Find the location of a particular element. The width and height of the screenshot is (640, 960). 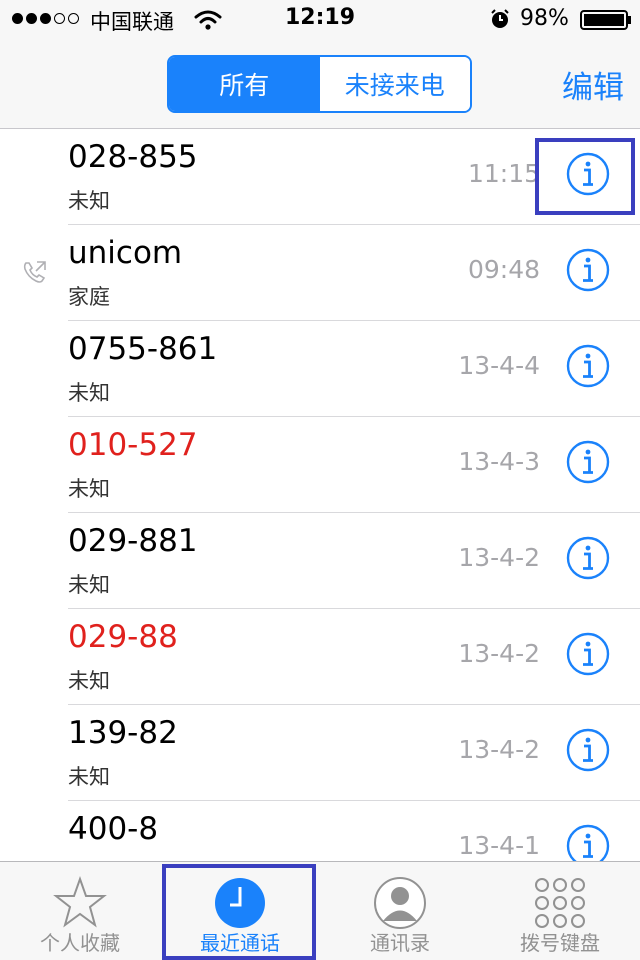

caller-name: 400-8 is located at coordinates (113, 829).